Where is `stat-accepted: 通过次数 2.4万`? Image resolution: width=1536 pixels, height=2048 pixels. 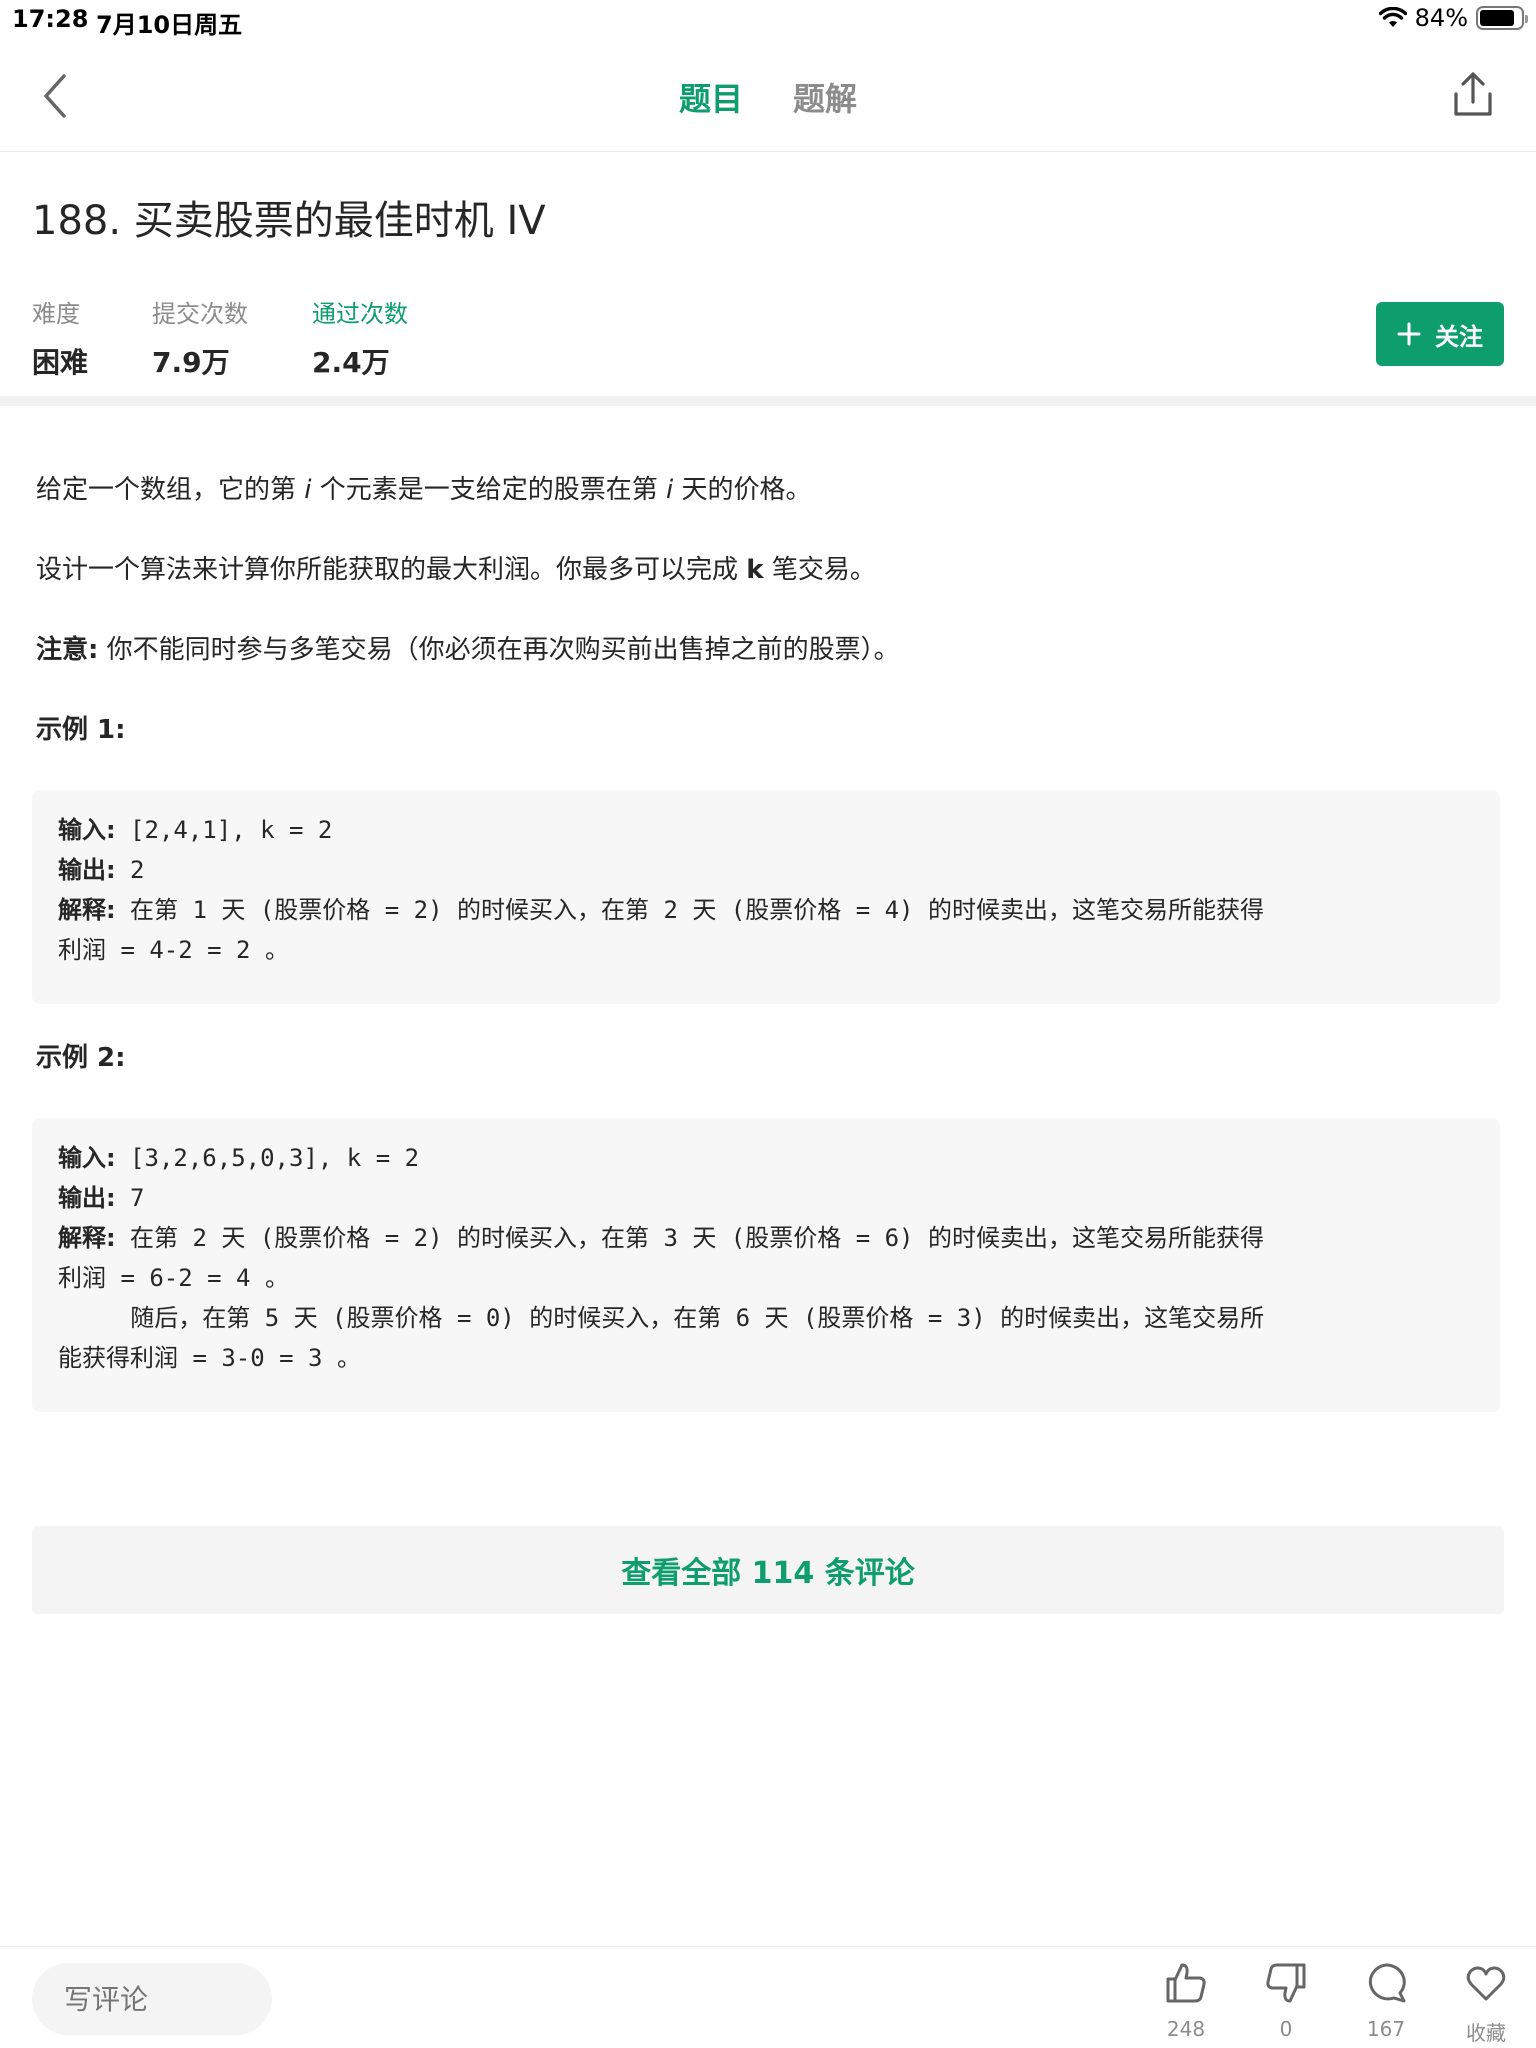 stat-accepted: 通过次数 2.4万 is located at coordinates (360, 337).